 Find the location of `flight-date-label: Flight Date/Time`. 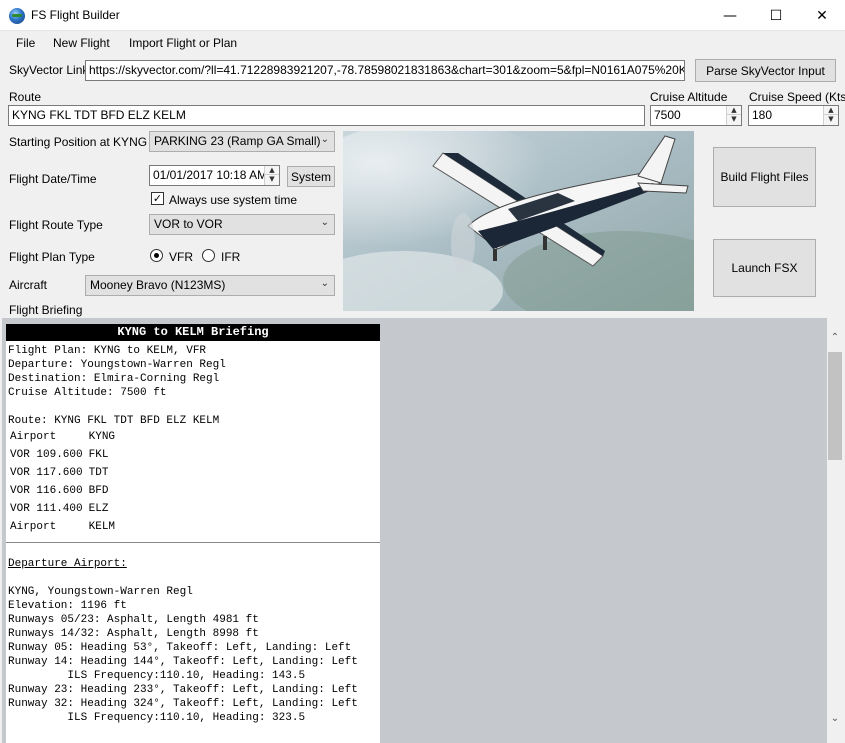

flight-date-label: Flight Date/Time is located at coordinates (53, 179).